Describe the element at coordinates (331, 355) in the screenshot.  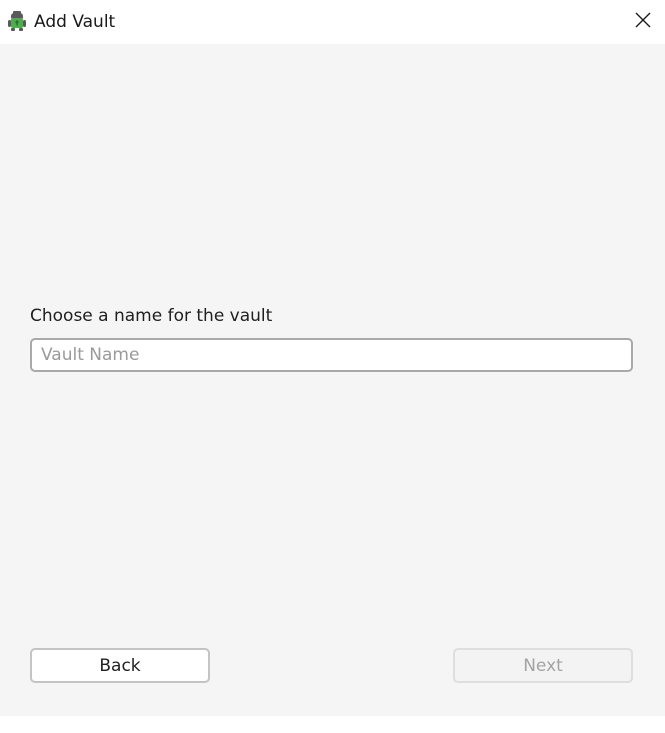
I see `vault-name-input` at that location.